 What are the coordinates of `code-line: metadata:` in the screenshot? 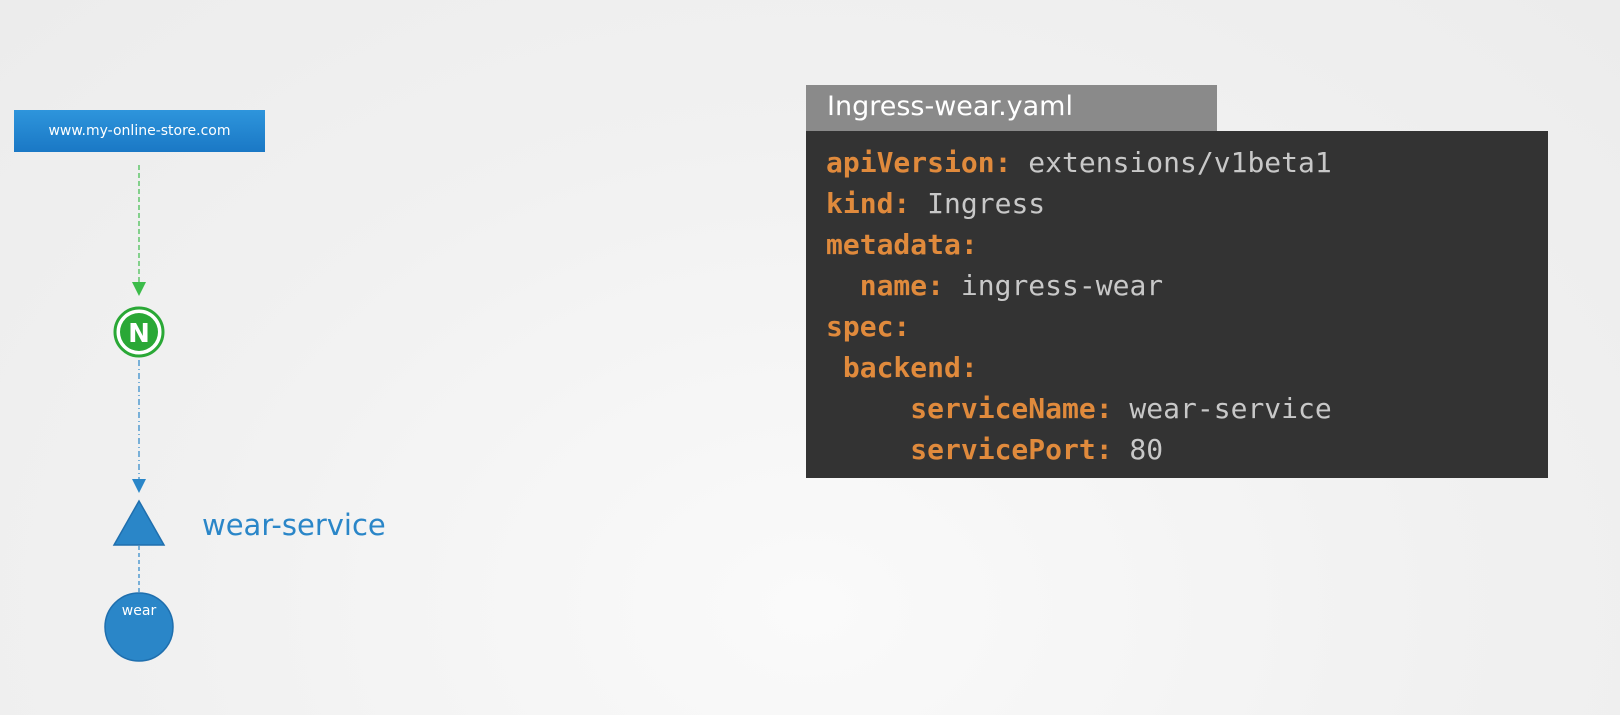 It's located at (1187, 244).